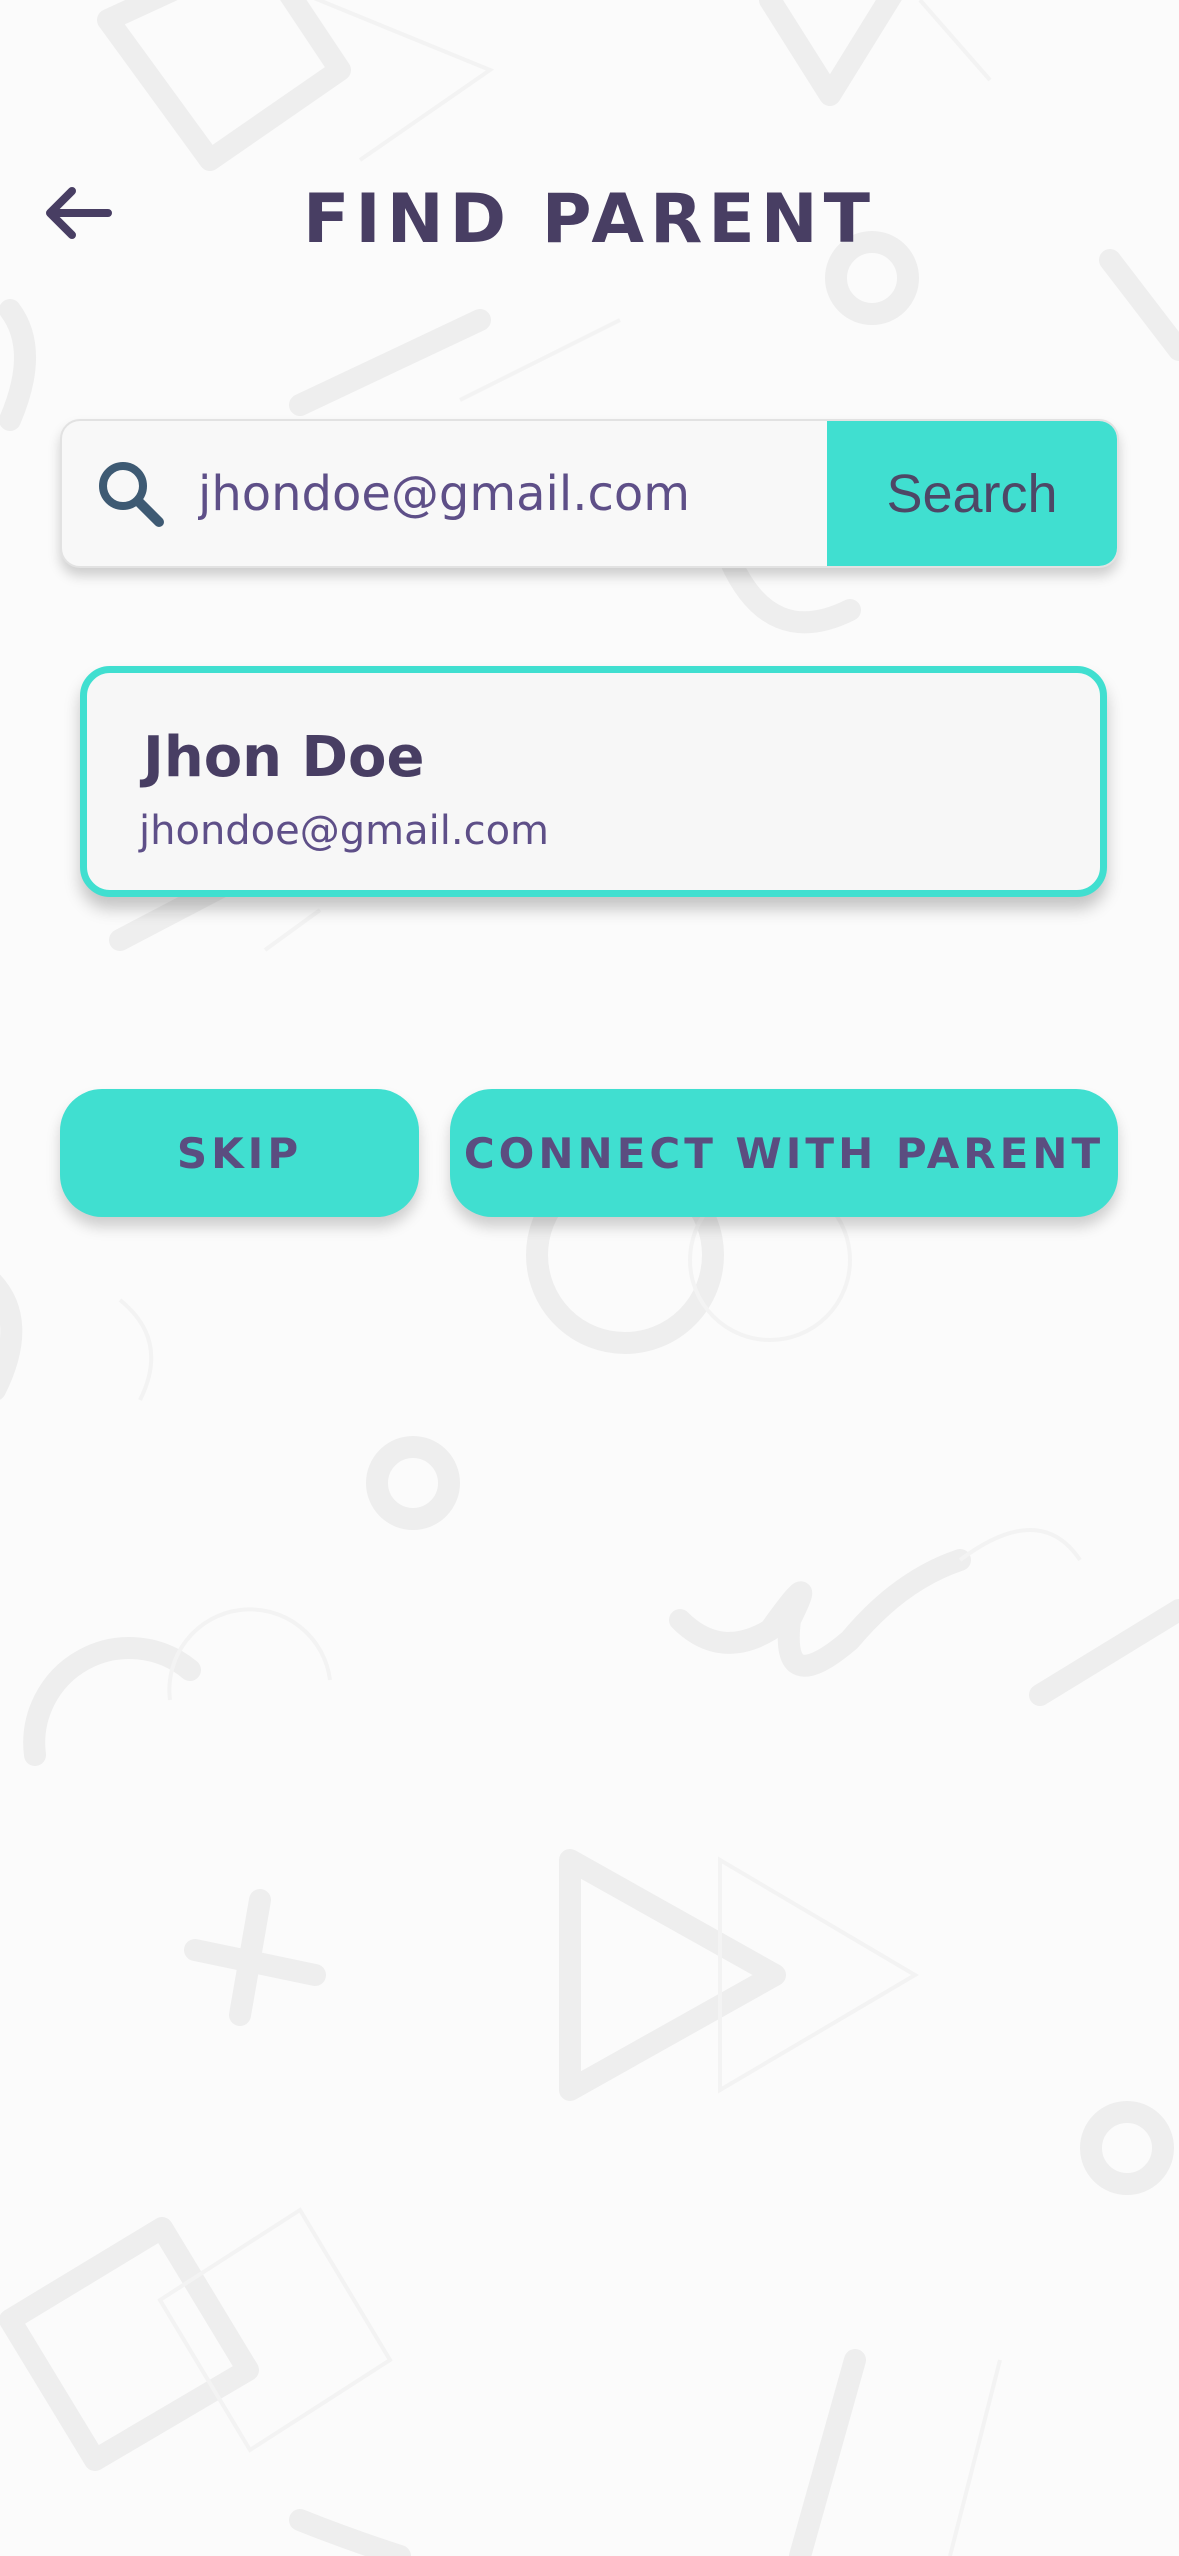 The image size is (1179, 2556). Describe the element at coordinates (344, 831) in the screenshot. I see `parent-email: jhondoe@gmail.com` at that location.